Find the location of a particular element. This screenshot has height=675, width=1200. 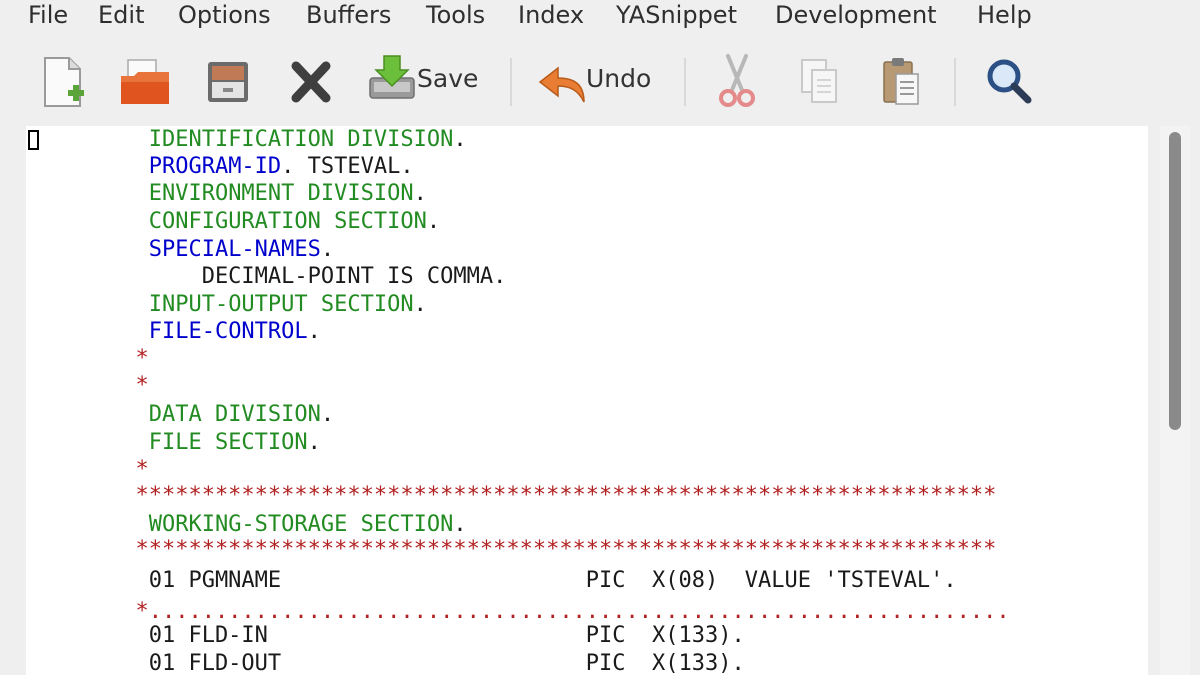

new-file-button is located at coordinates (65, 82).